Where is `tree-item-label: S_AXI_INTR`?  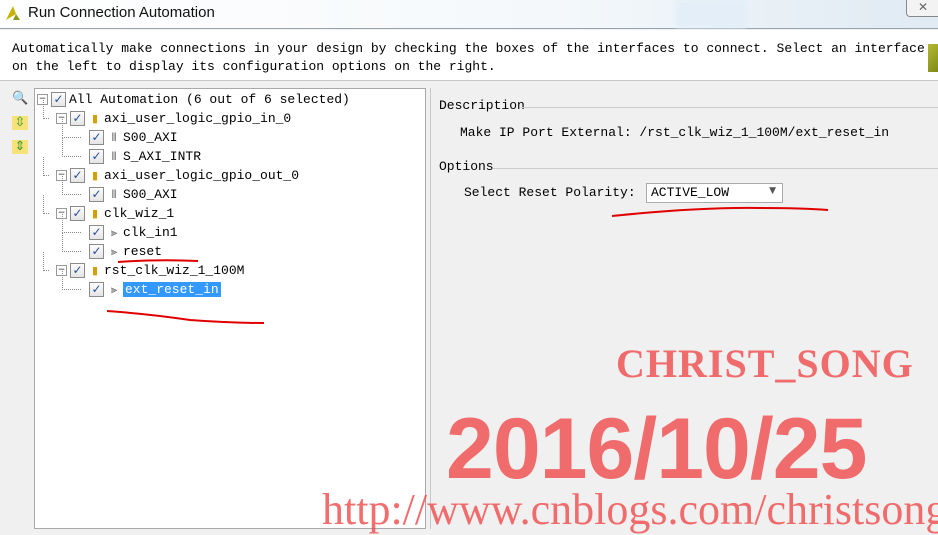 tree-item-label: S_AXI_INTR is located at coordinates (162, 156).